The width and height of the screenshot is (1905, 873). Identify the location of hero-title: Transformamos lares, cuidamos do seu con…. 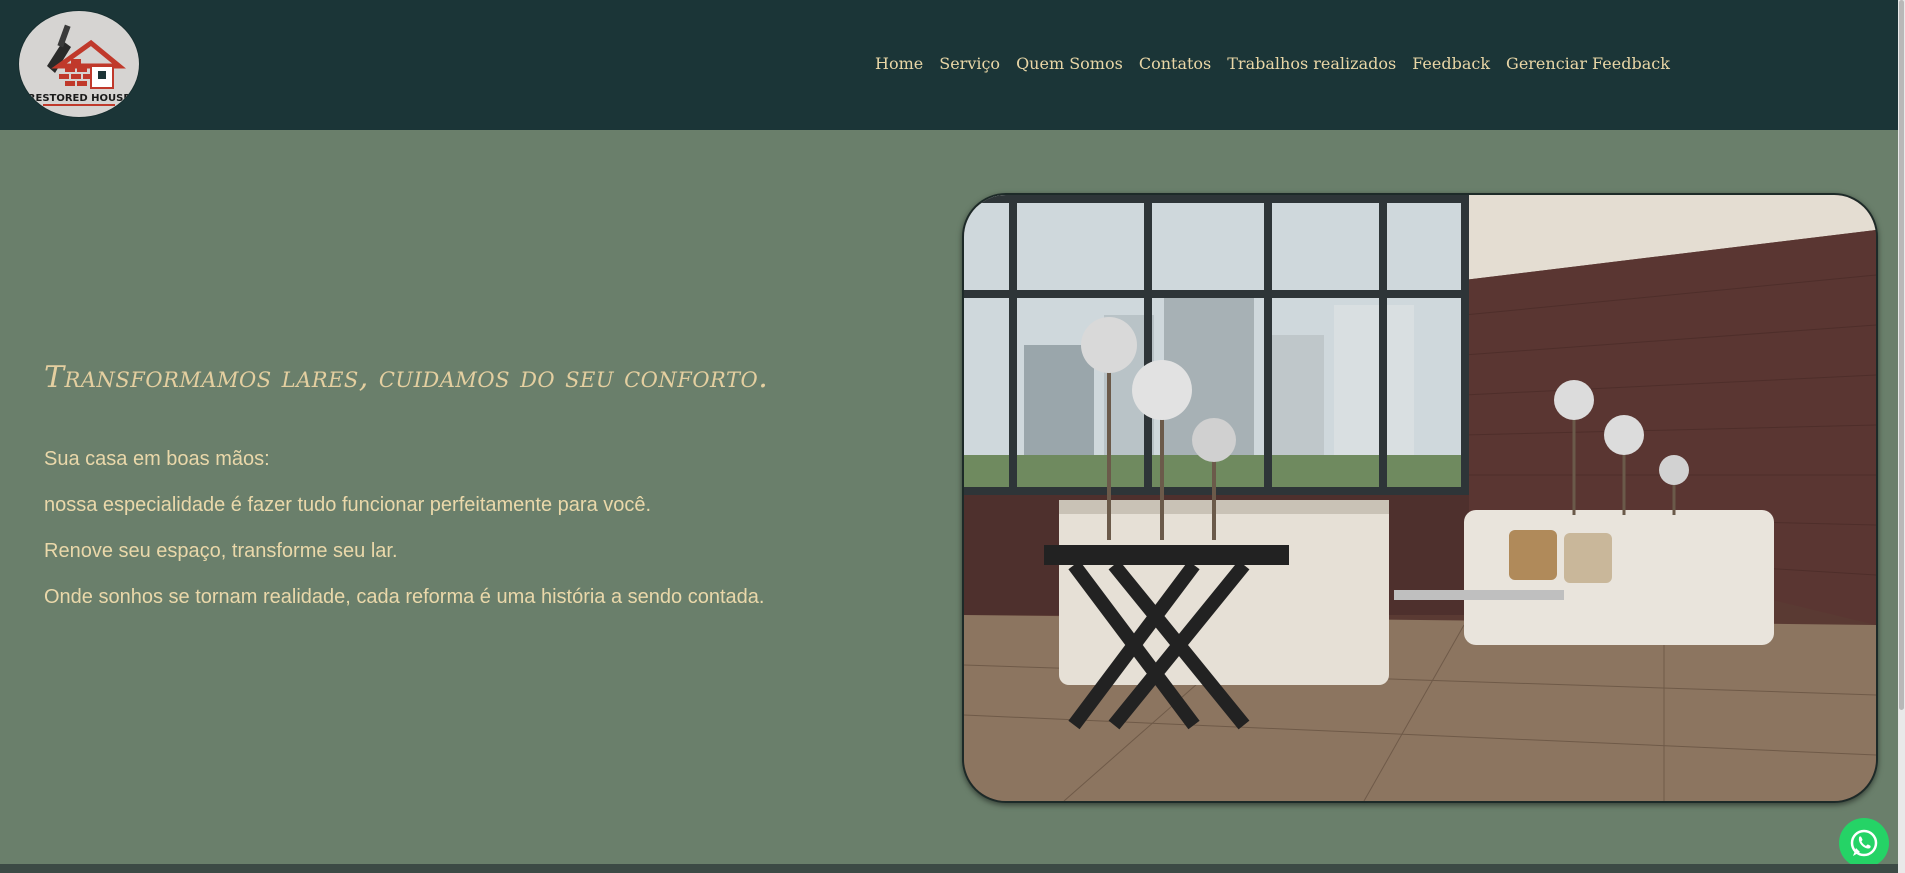
(406, 377).